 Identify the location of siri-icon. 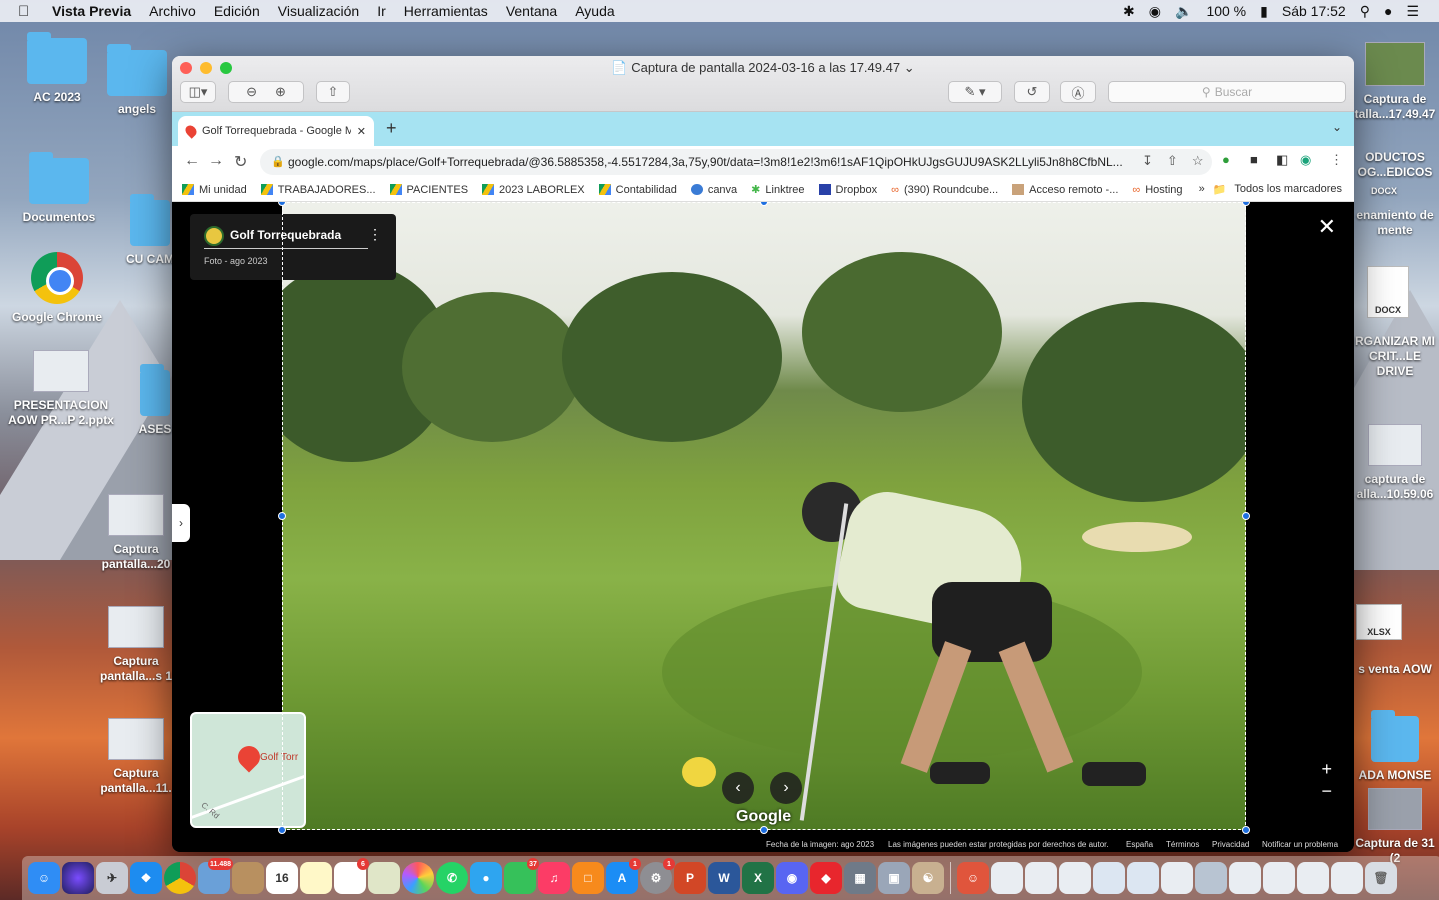
(78, 878).